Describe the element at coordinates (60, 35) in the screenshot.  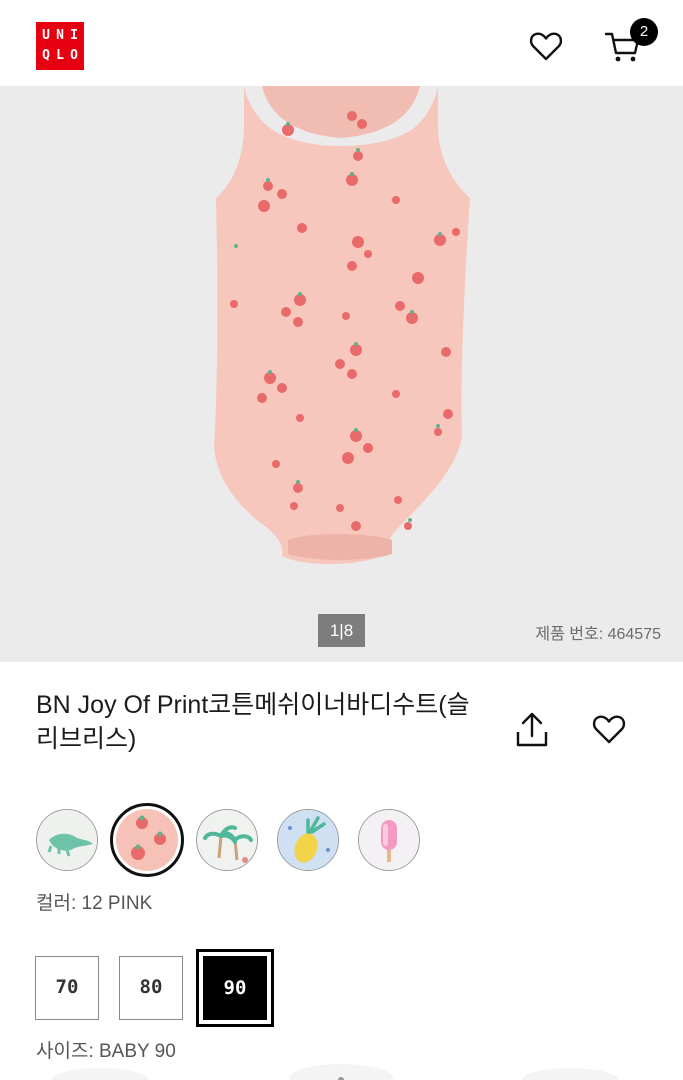
I see `logo-letter: N` at that location.